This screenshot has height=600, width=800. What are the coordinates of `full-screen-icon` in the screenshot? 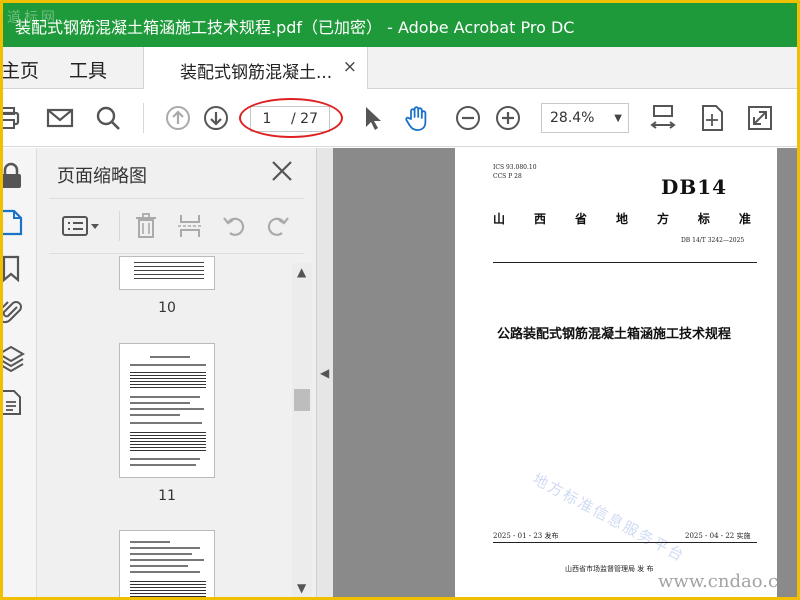 It's located at (760, 118).